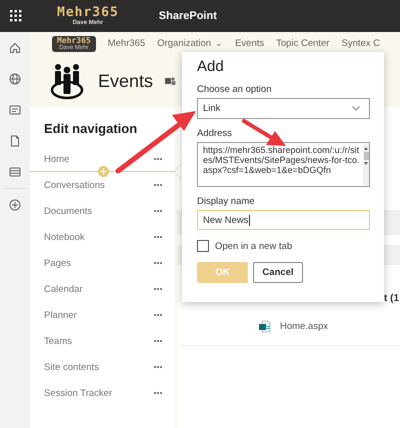  What do you see at coordinates (249, 43) in the screenshot?
I see `hub-nav-link: Events` at bounding box center [249, 43].